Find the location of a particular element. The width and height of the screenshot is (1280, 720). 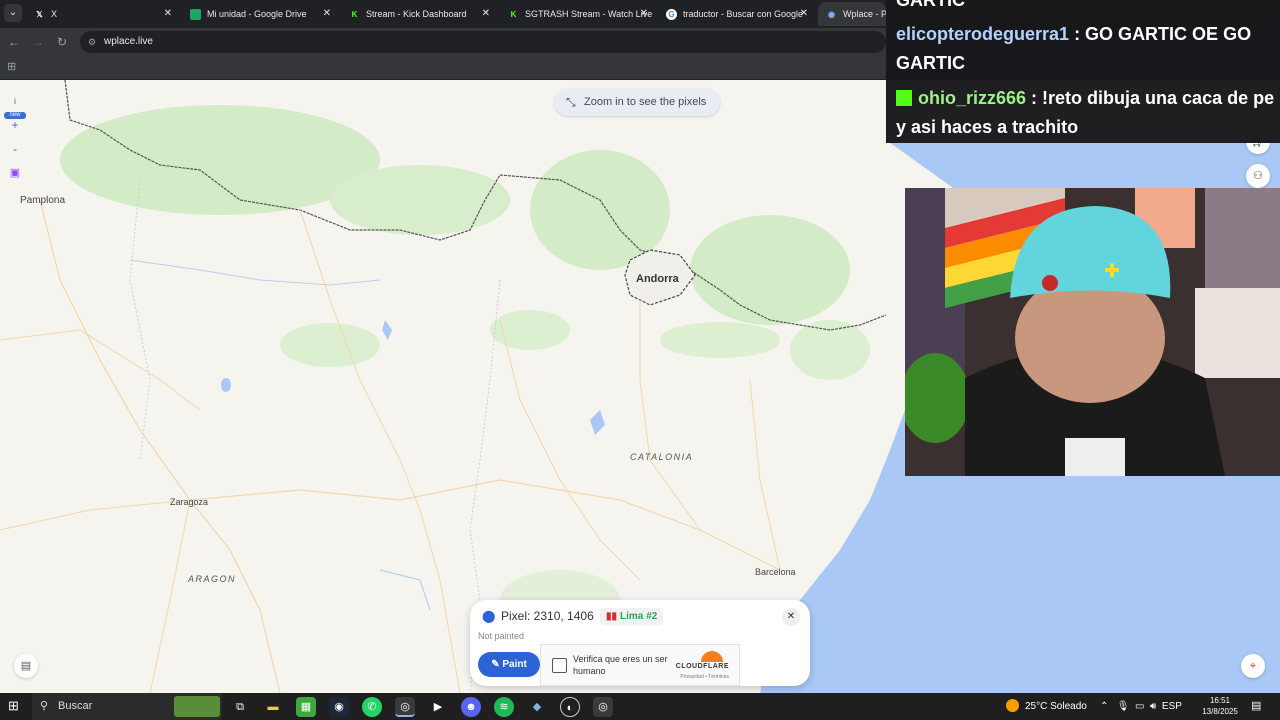

peru-flag-icon: ▮▮ is located at coordinates (612, 616).